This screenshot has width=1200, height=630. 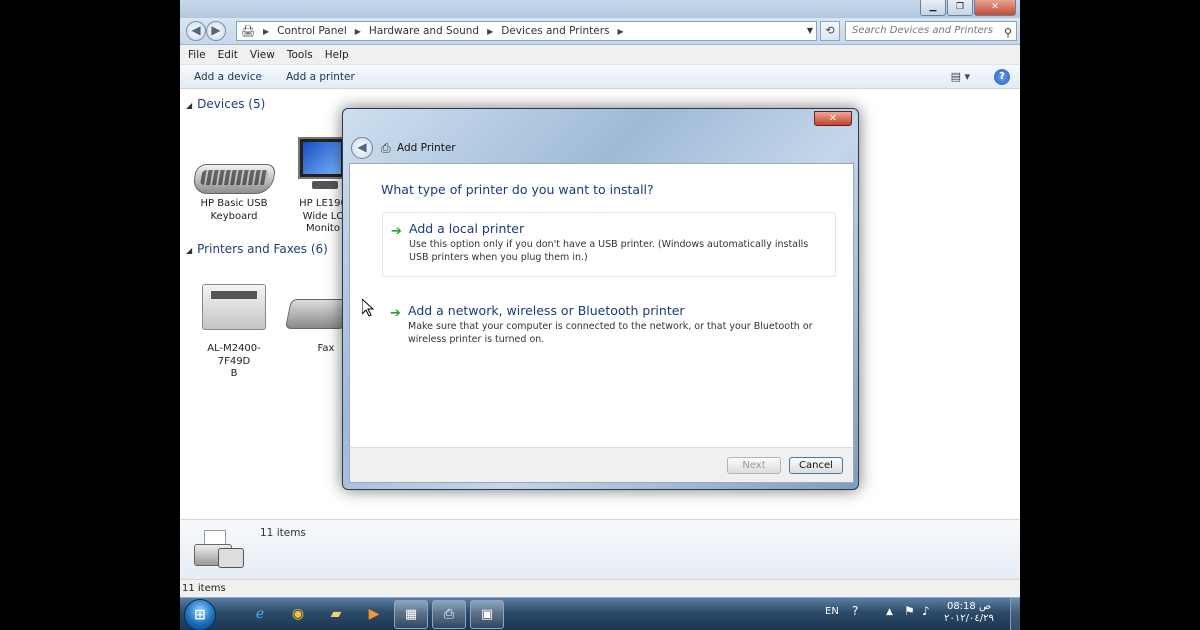 I want to click on search-input: Search Devices and Printers ⚲, so click(x=931, y=31).